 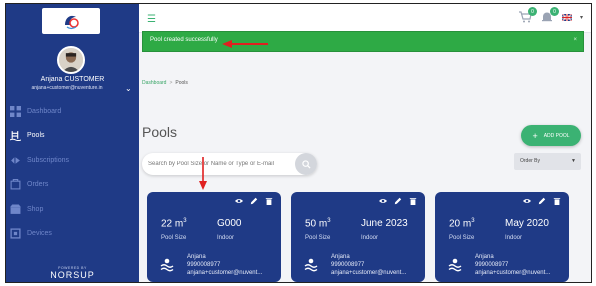 I want to click on search-icon, so click(x=306, y=164).